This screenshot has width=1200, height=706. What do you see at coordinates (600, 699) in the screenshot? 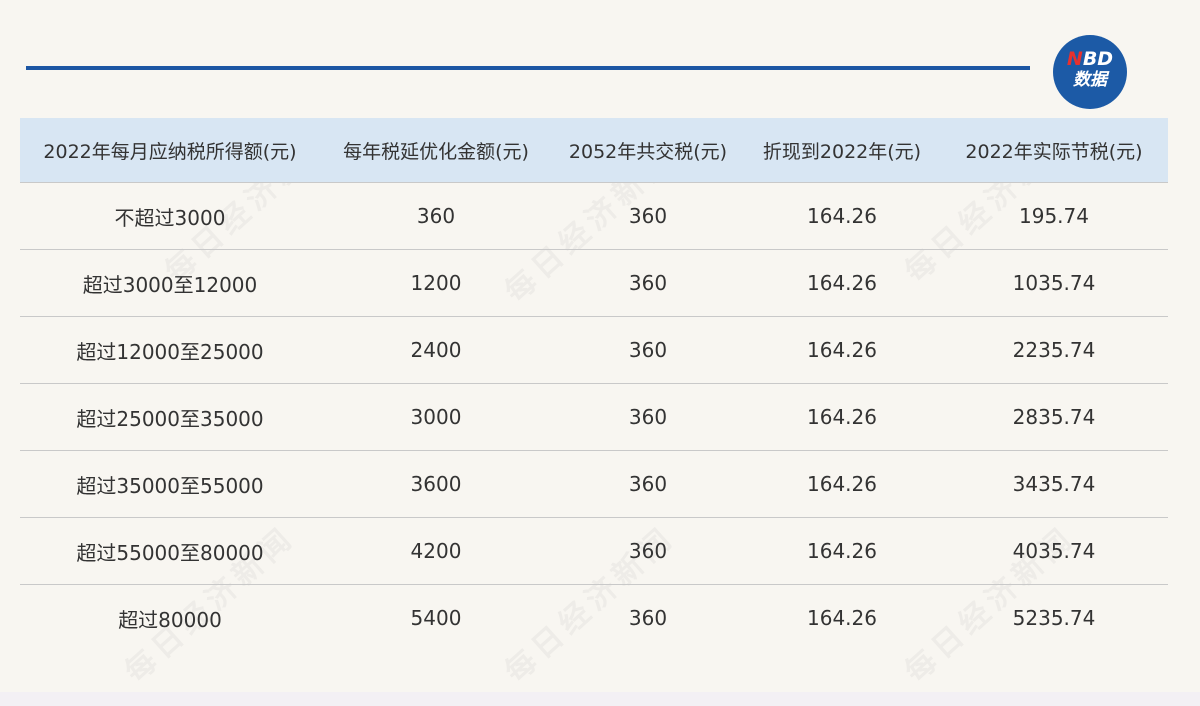
I see `bottom-band` at bounding box center [600, 699].